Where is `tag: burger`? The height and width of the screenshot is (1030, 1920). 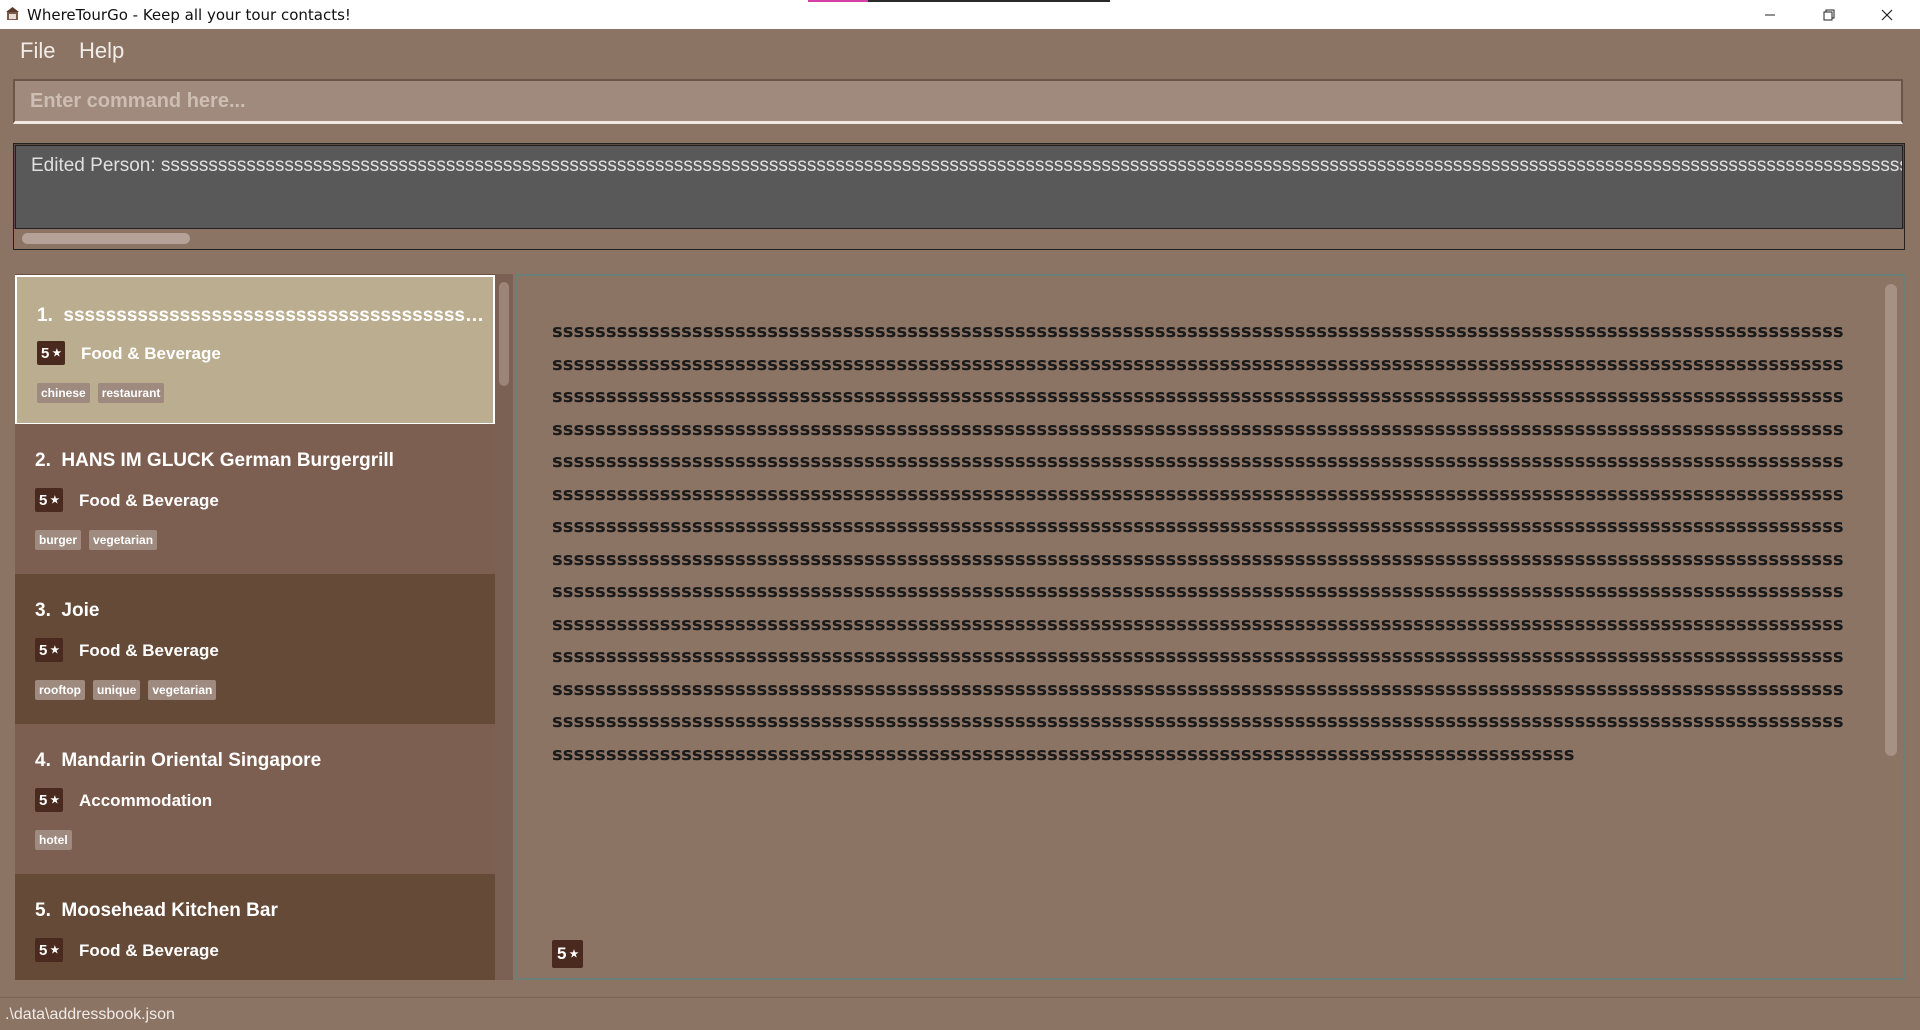
tag: burger is located at coordinates (58, 540).